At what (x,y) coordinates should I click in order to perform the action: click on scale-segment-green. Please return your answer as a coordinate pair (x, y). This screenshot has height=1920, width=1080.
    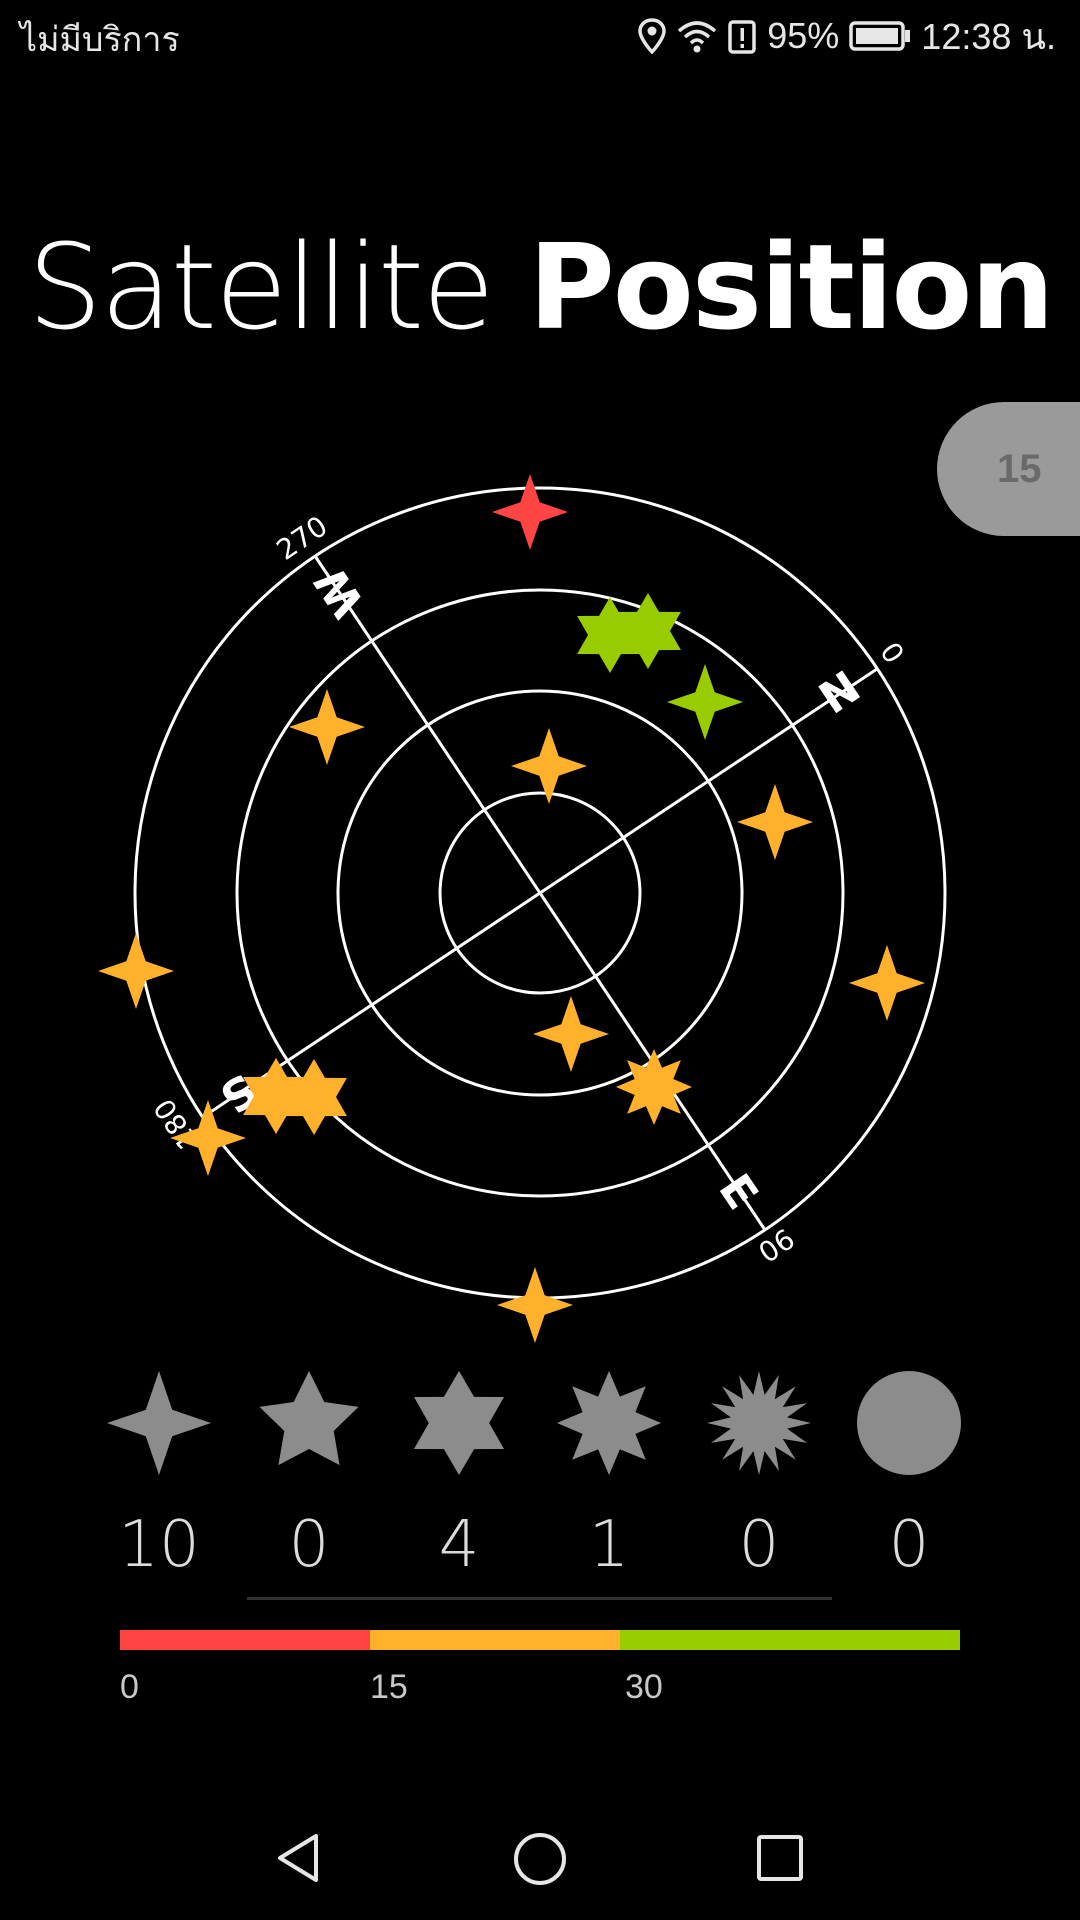
    Looking at the image, I should click on (790, 1640).